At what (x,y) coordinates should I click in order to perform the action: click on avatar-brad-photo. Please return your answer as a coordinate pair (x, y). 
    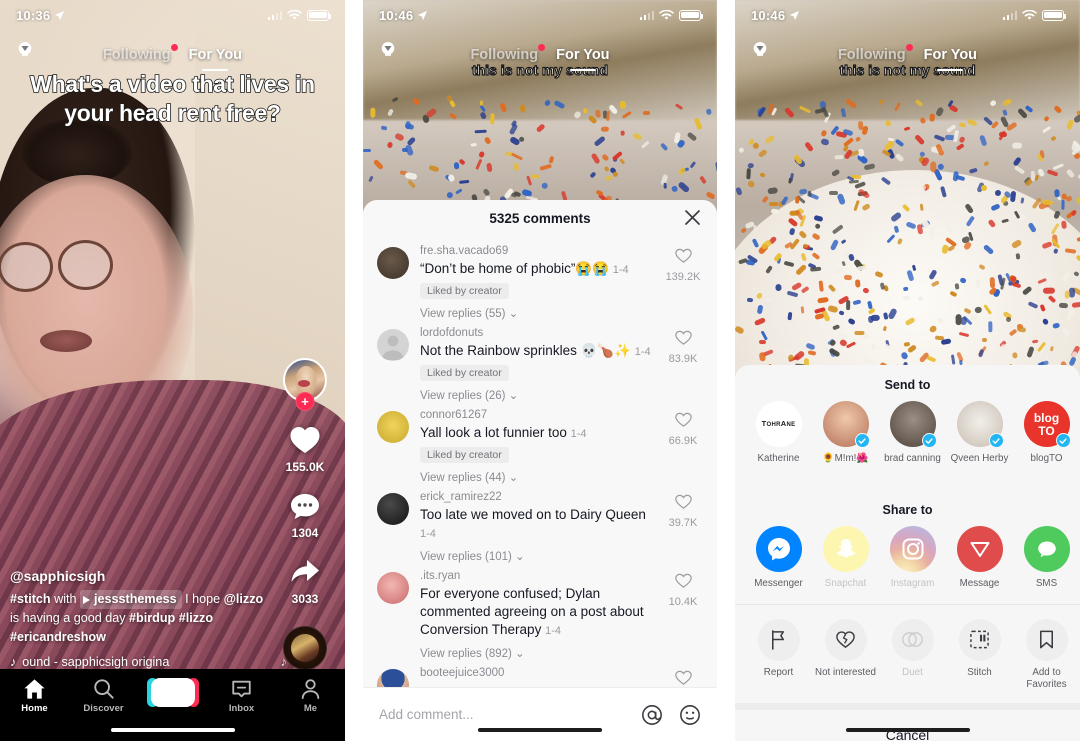
    Looking at the image, I should click on (913, 424).